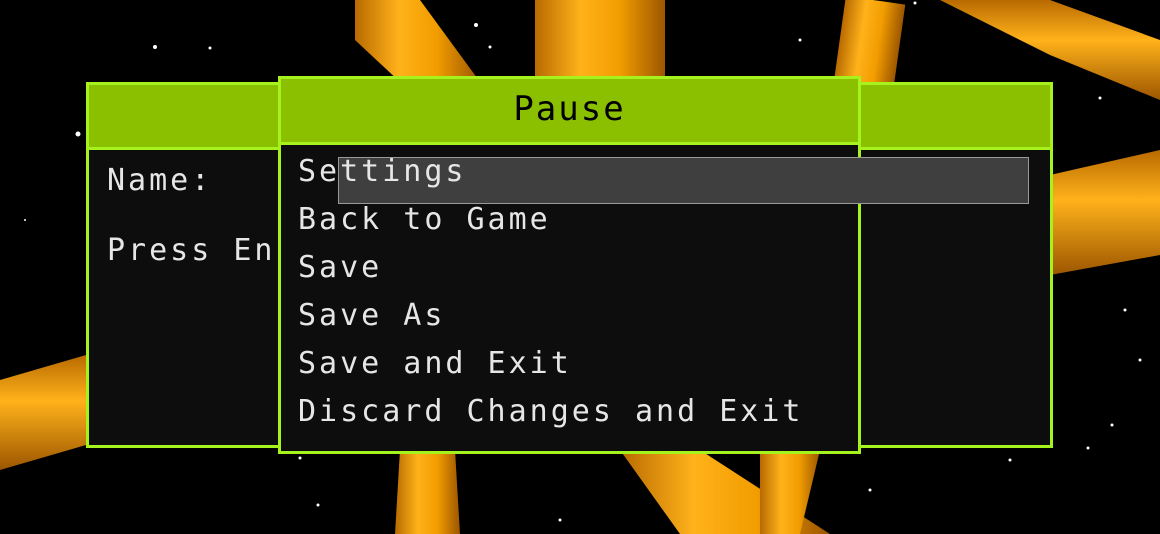 This screenshot has width=1160, height=534. Describe the element at coordinates (550, 412) in the screenshot. I see `menu-item-discard-changes-and-exit: Discard Changes and Exit` at that location.